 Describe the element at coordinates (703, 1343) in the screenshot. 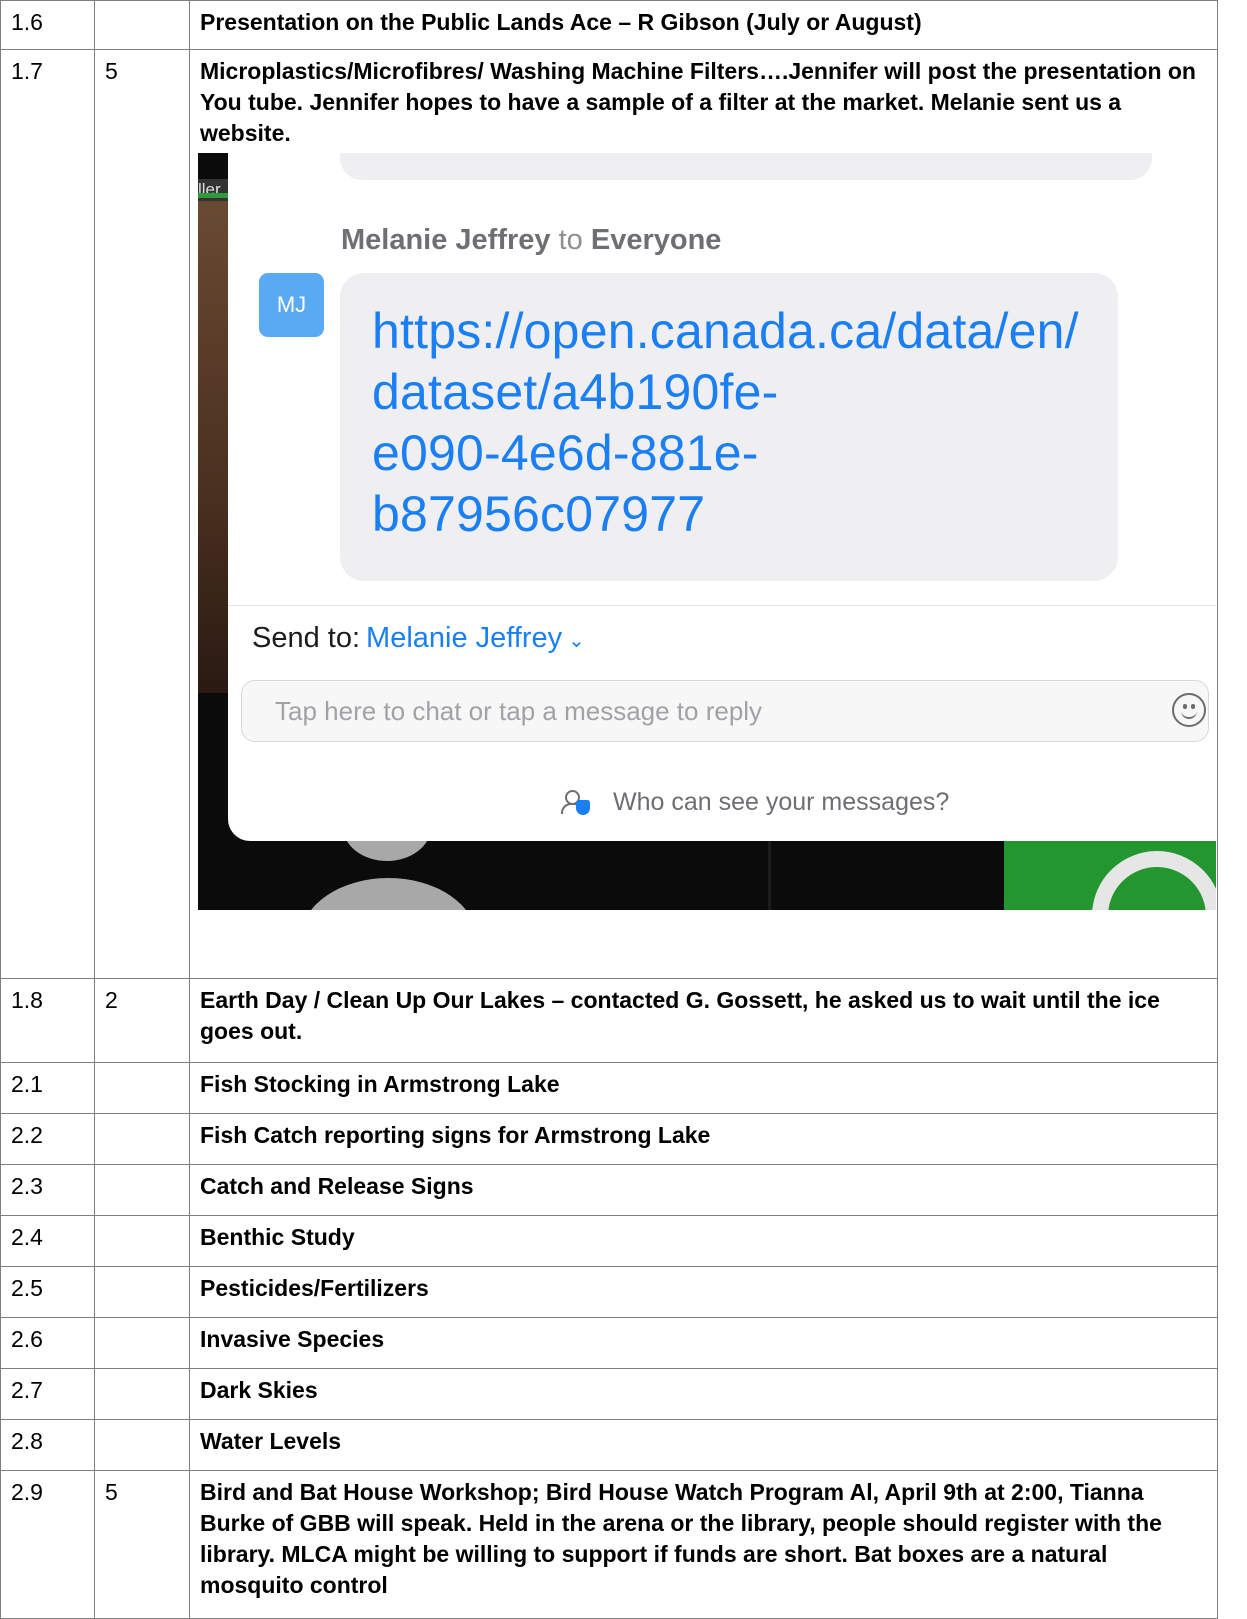

I see `item-text: Invasive Species` at that location.